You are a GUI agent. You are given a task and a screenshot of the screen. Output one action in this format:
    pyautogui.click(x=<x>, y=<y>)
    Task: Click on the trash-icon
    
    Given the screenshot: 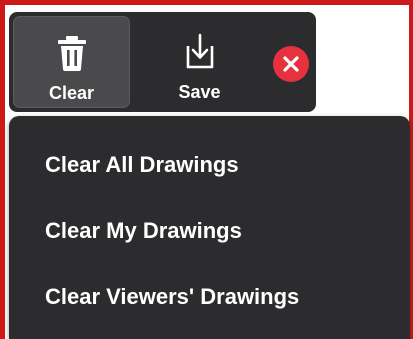 What is the action you would take?
    pyautogui.click(x=71, y=53)
    